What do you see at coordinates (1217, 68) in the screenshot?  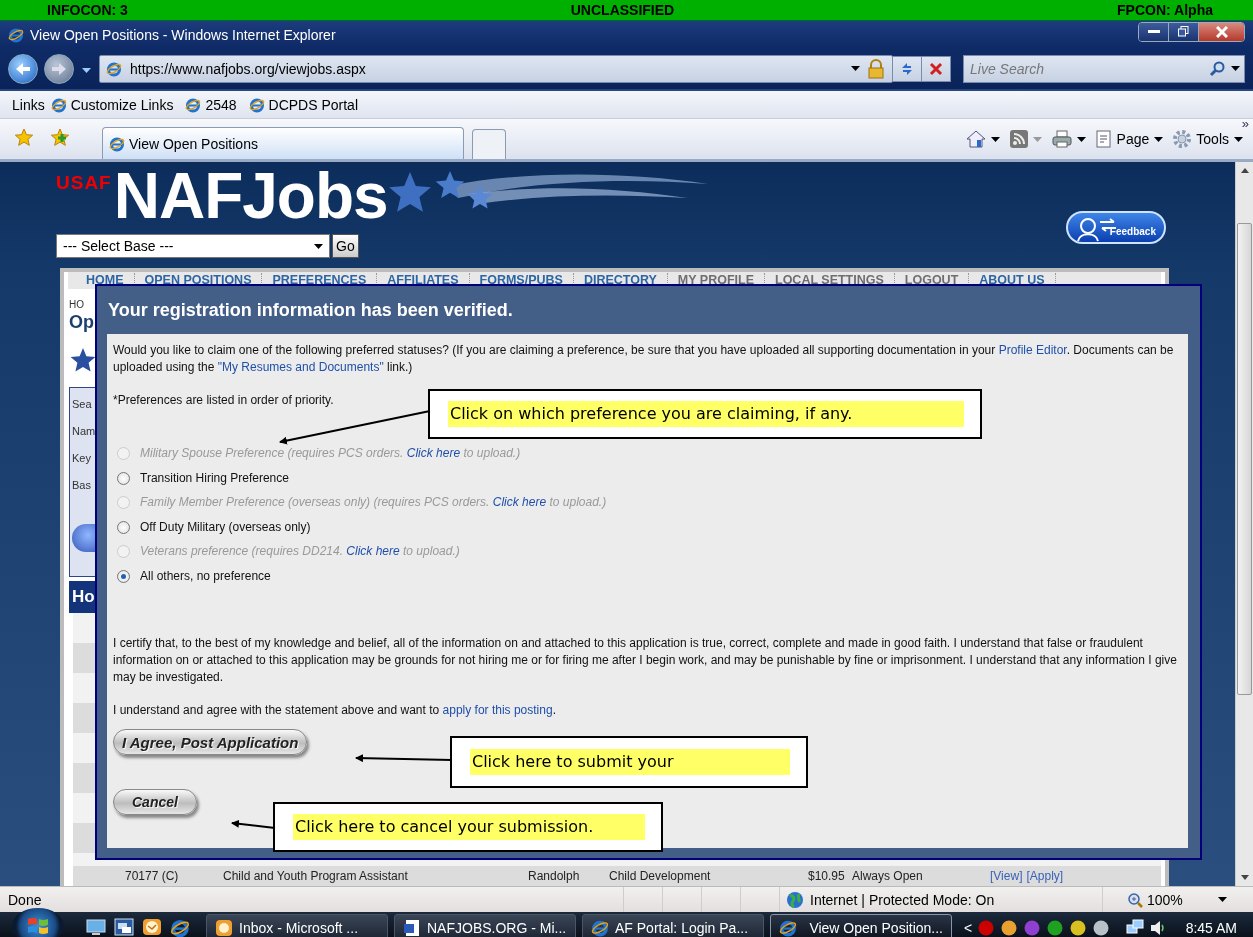 I see `search-icon` at bounding box center [1217, 68].